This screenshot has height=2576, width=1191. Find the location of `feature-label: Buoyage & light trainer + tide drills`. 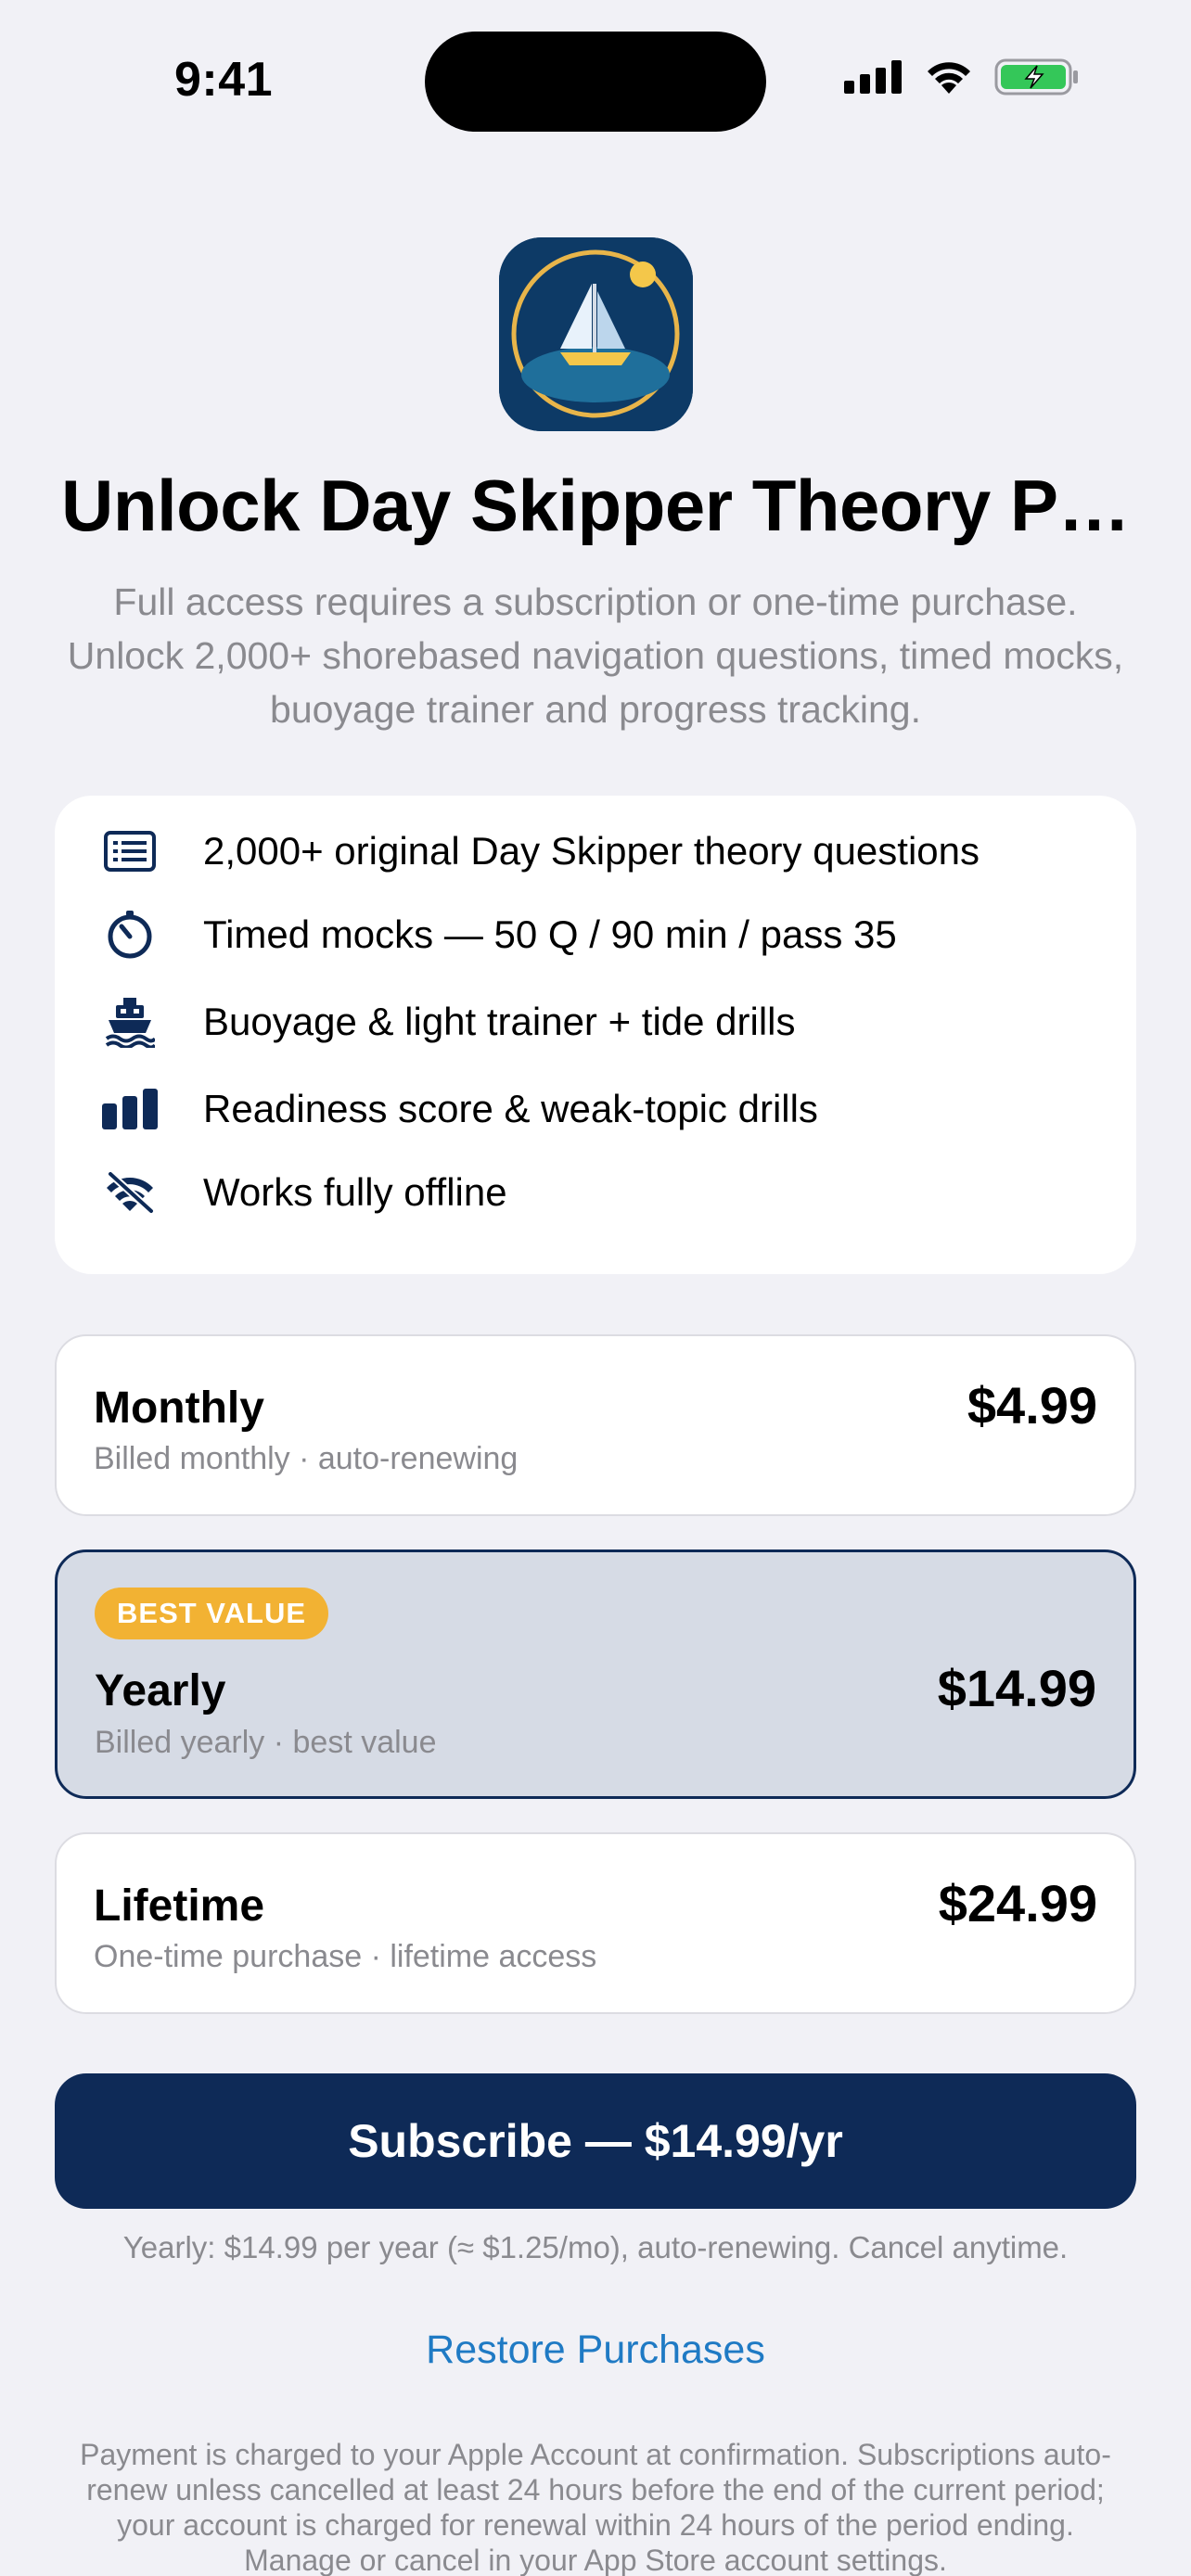

feature-label: Buoyage & light trainer + tide drills is located at coordinates (499, 1022).